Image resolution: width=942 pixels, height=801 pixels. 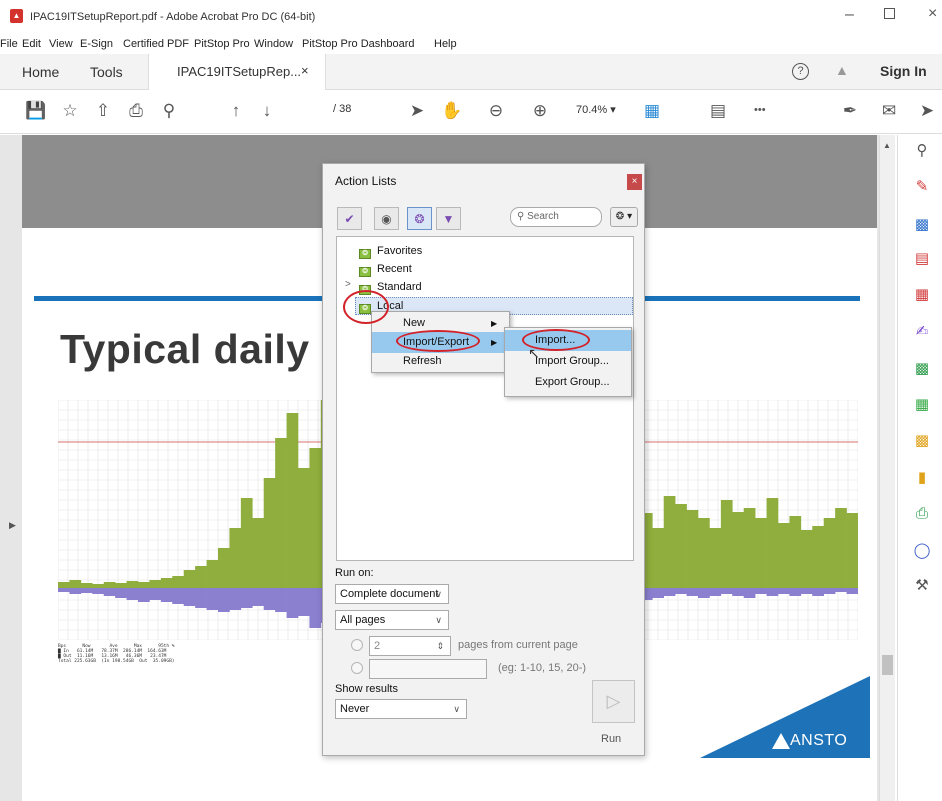 What do you see at coordinates (922, 332) in the screenshot?
I see `fill-sign-icon: ✍` at bounding box center [922, 332].